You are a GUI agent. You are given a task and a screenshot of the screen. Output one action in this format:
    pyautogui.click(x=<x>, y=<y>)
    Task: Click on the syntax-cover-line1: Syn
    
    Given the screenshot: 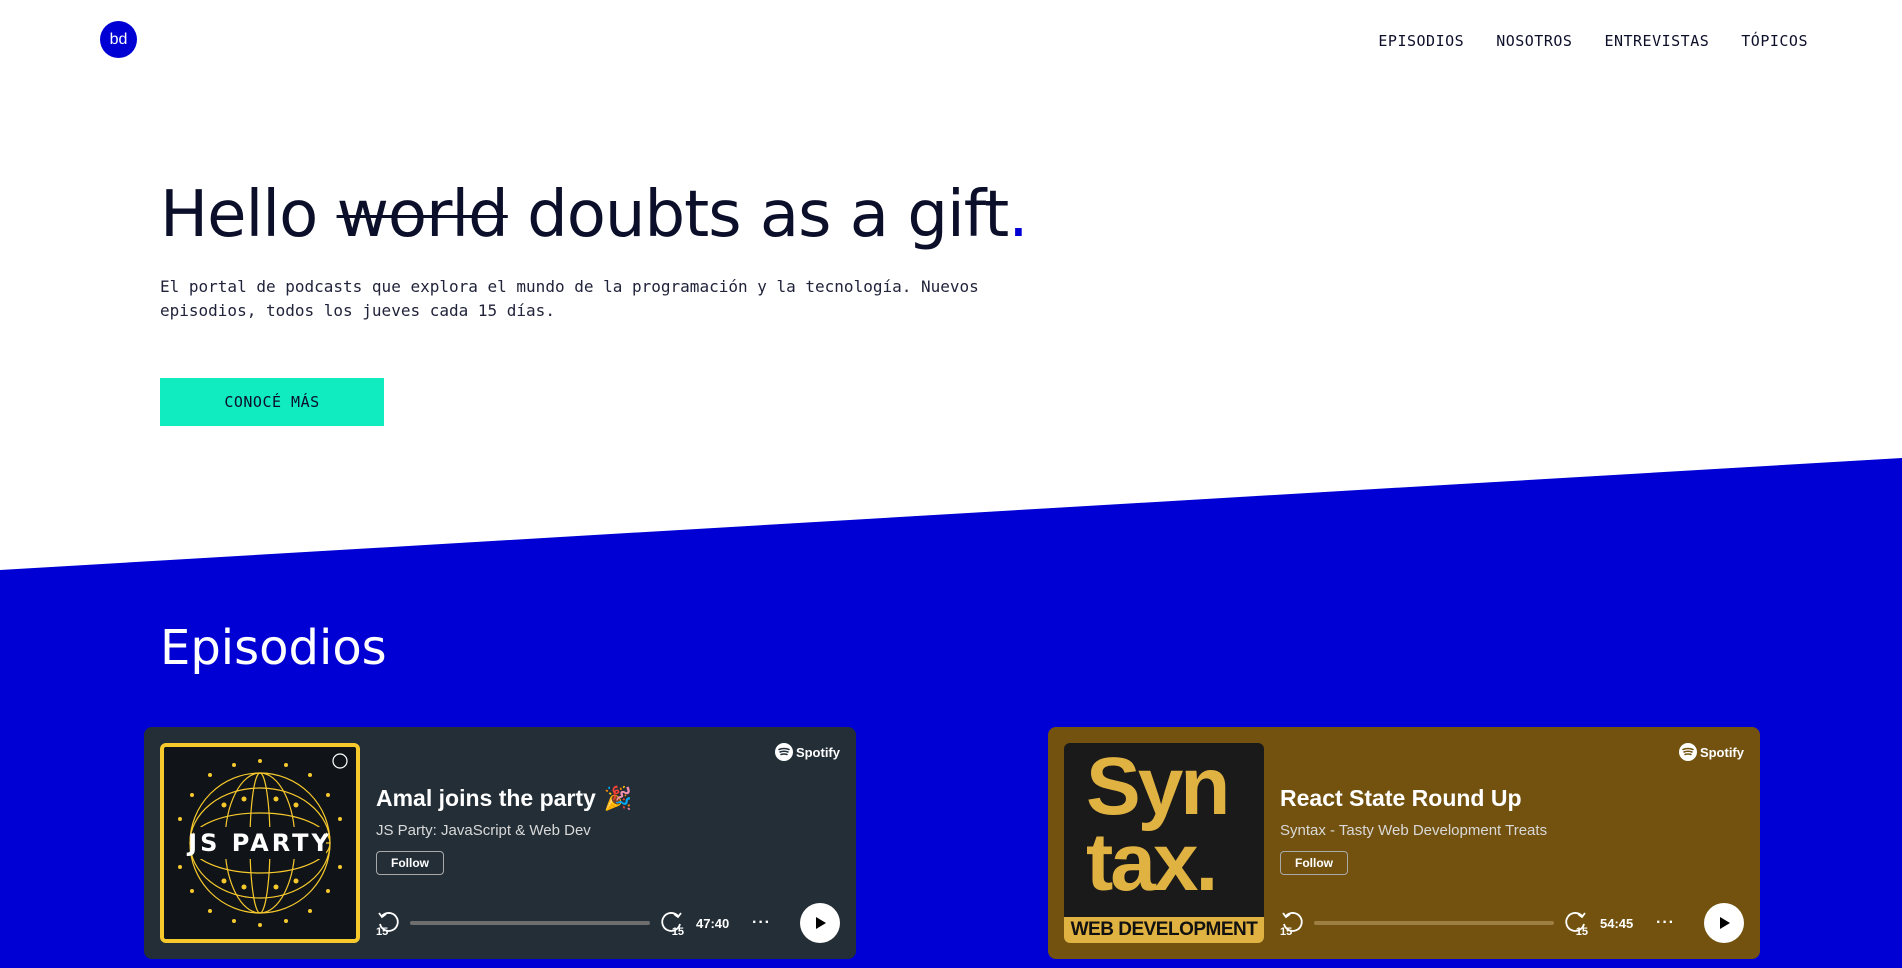 What is the action you would take?
    pyautogui.click(x=1158, y=787)
    